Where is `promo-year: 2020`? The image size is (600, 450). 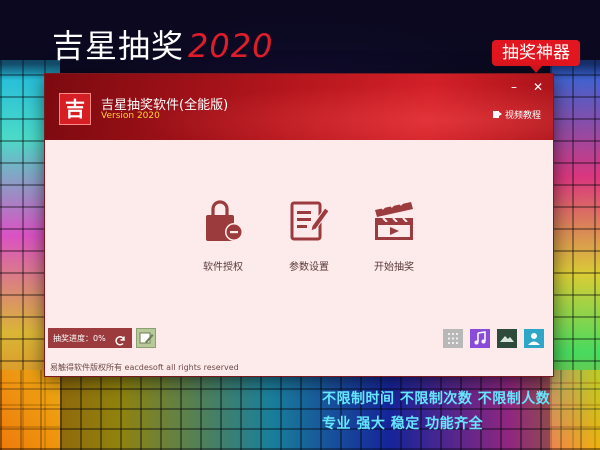 promo-year: 2020 is located at coordinates (231, 46).